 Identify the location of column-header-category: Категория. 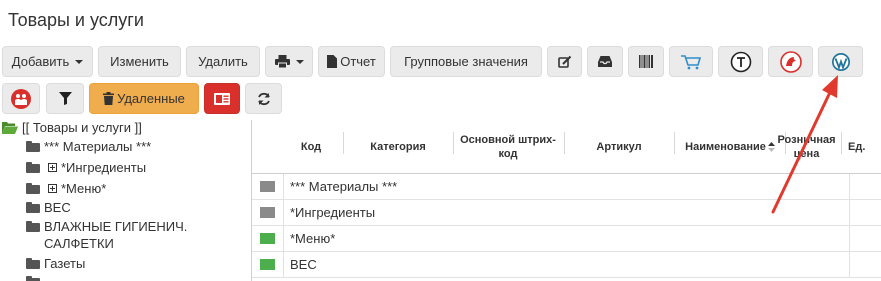
(398, 147).